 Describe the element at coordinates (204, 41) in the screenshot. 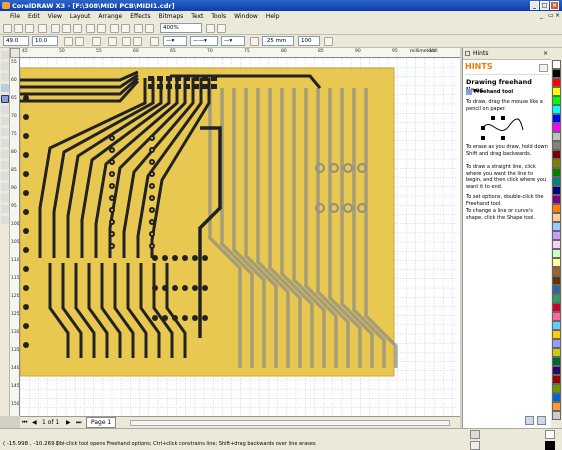

I see `line-style-select: ——▾` at that location.